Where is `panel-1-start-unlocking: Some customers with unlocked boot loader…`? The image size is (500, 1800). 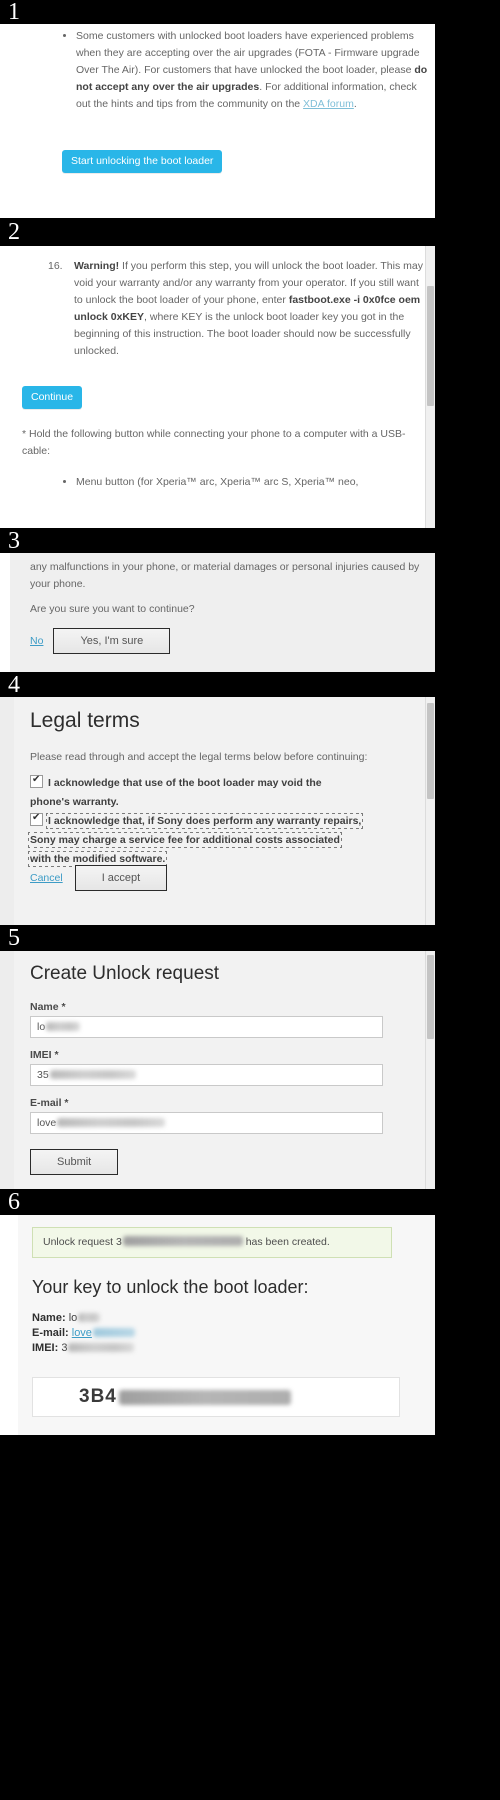 panel-1-start-unlocking: Some customers with unlocked boot loader… is located at coordinates (217, 121).